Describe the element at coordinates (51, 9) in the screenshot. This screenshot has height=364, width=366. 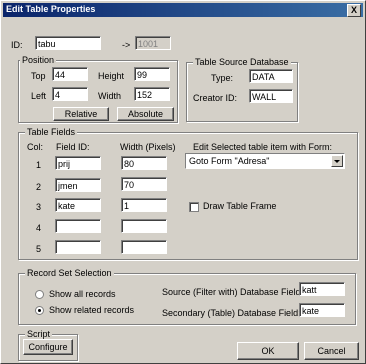
I see `window-title: Edit Table Properties` at that location.